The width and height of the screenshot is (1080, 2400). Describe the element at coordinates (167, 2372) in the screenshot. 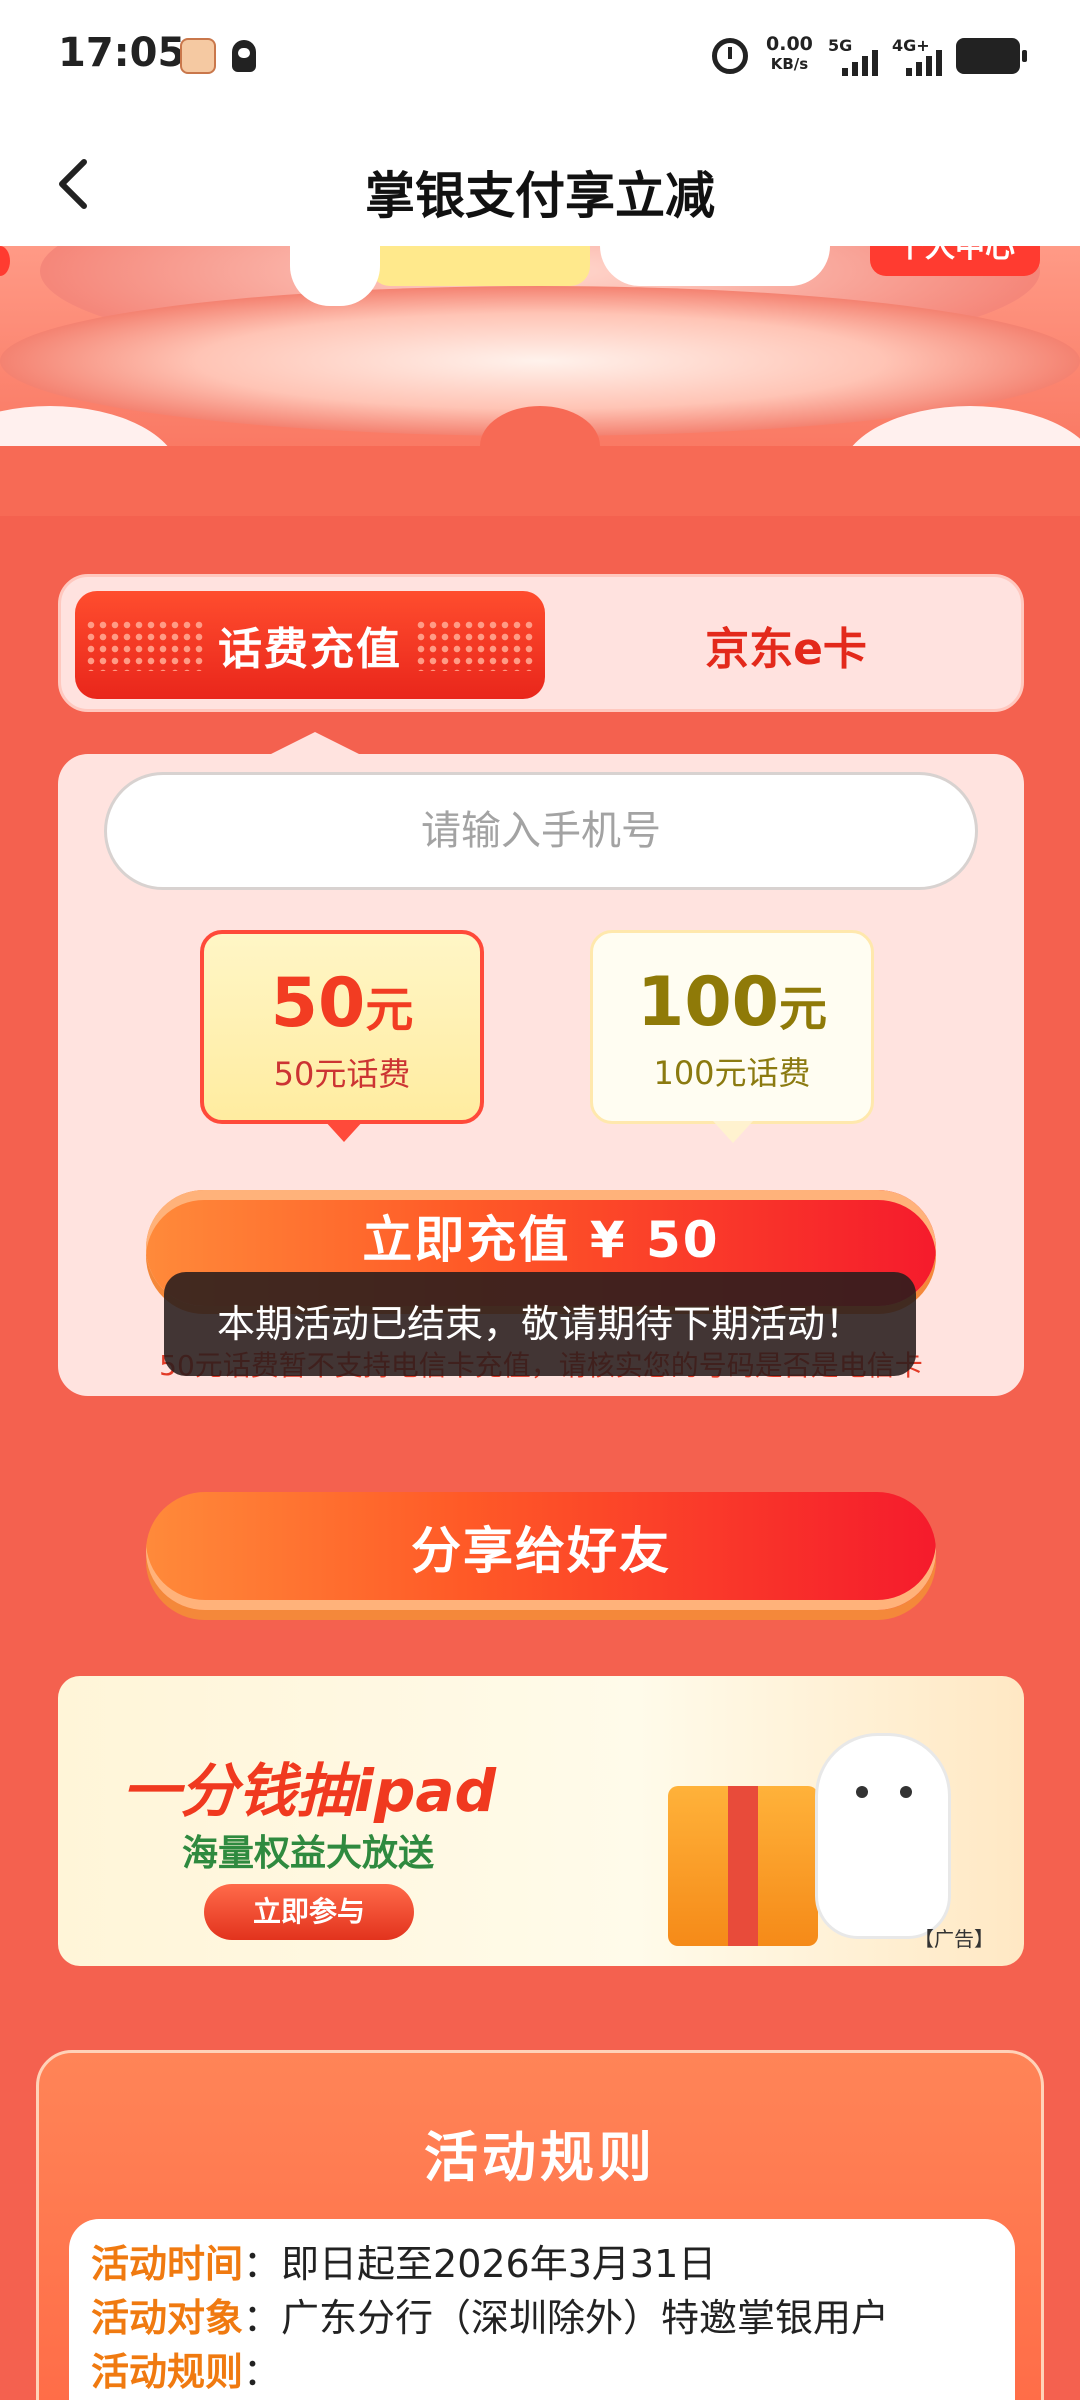

I see `rule-key: 活动规则` at that location.